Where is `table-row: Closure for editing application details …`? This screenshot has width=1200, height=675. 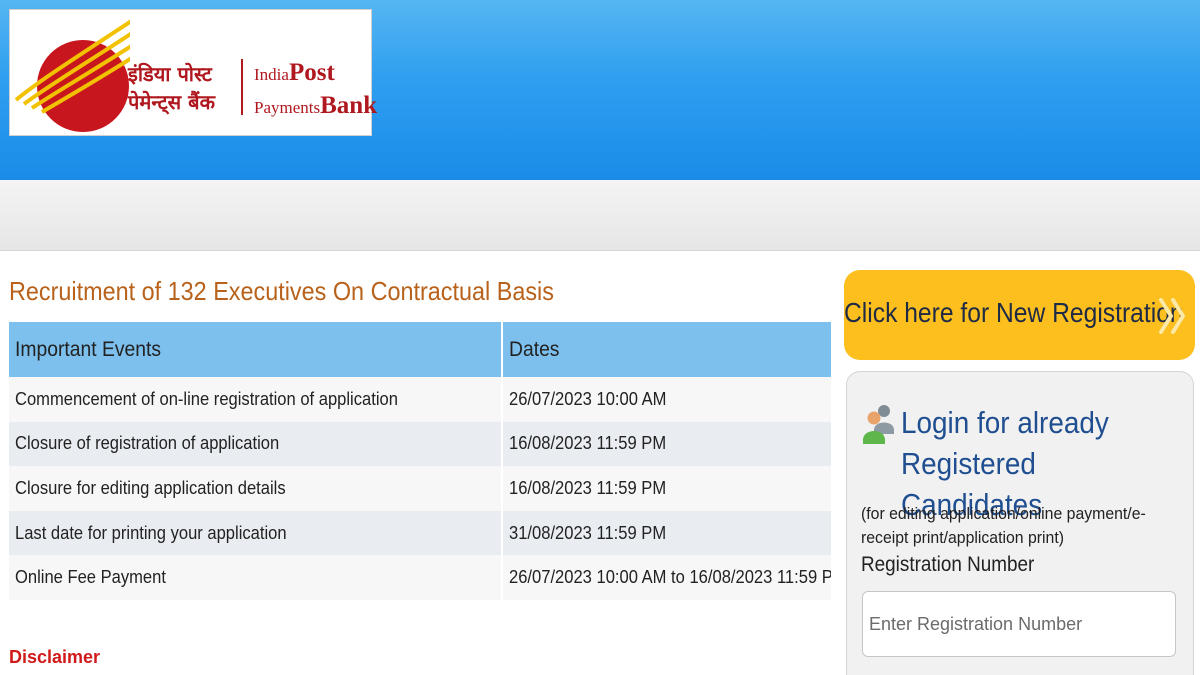 table-row: Closure for editing application details … is located at coordinates (421, 488).